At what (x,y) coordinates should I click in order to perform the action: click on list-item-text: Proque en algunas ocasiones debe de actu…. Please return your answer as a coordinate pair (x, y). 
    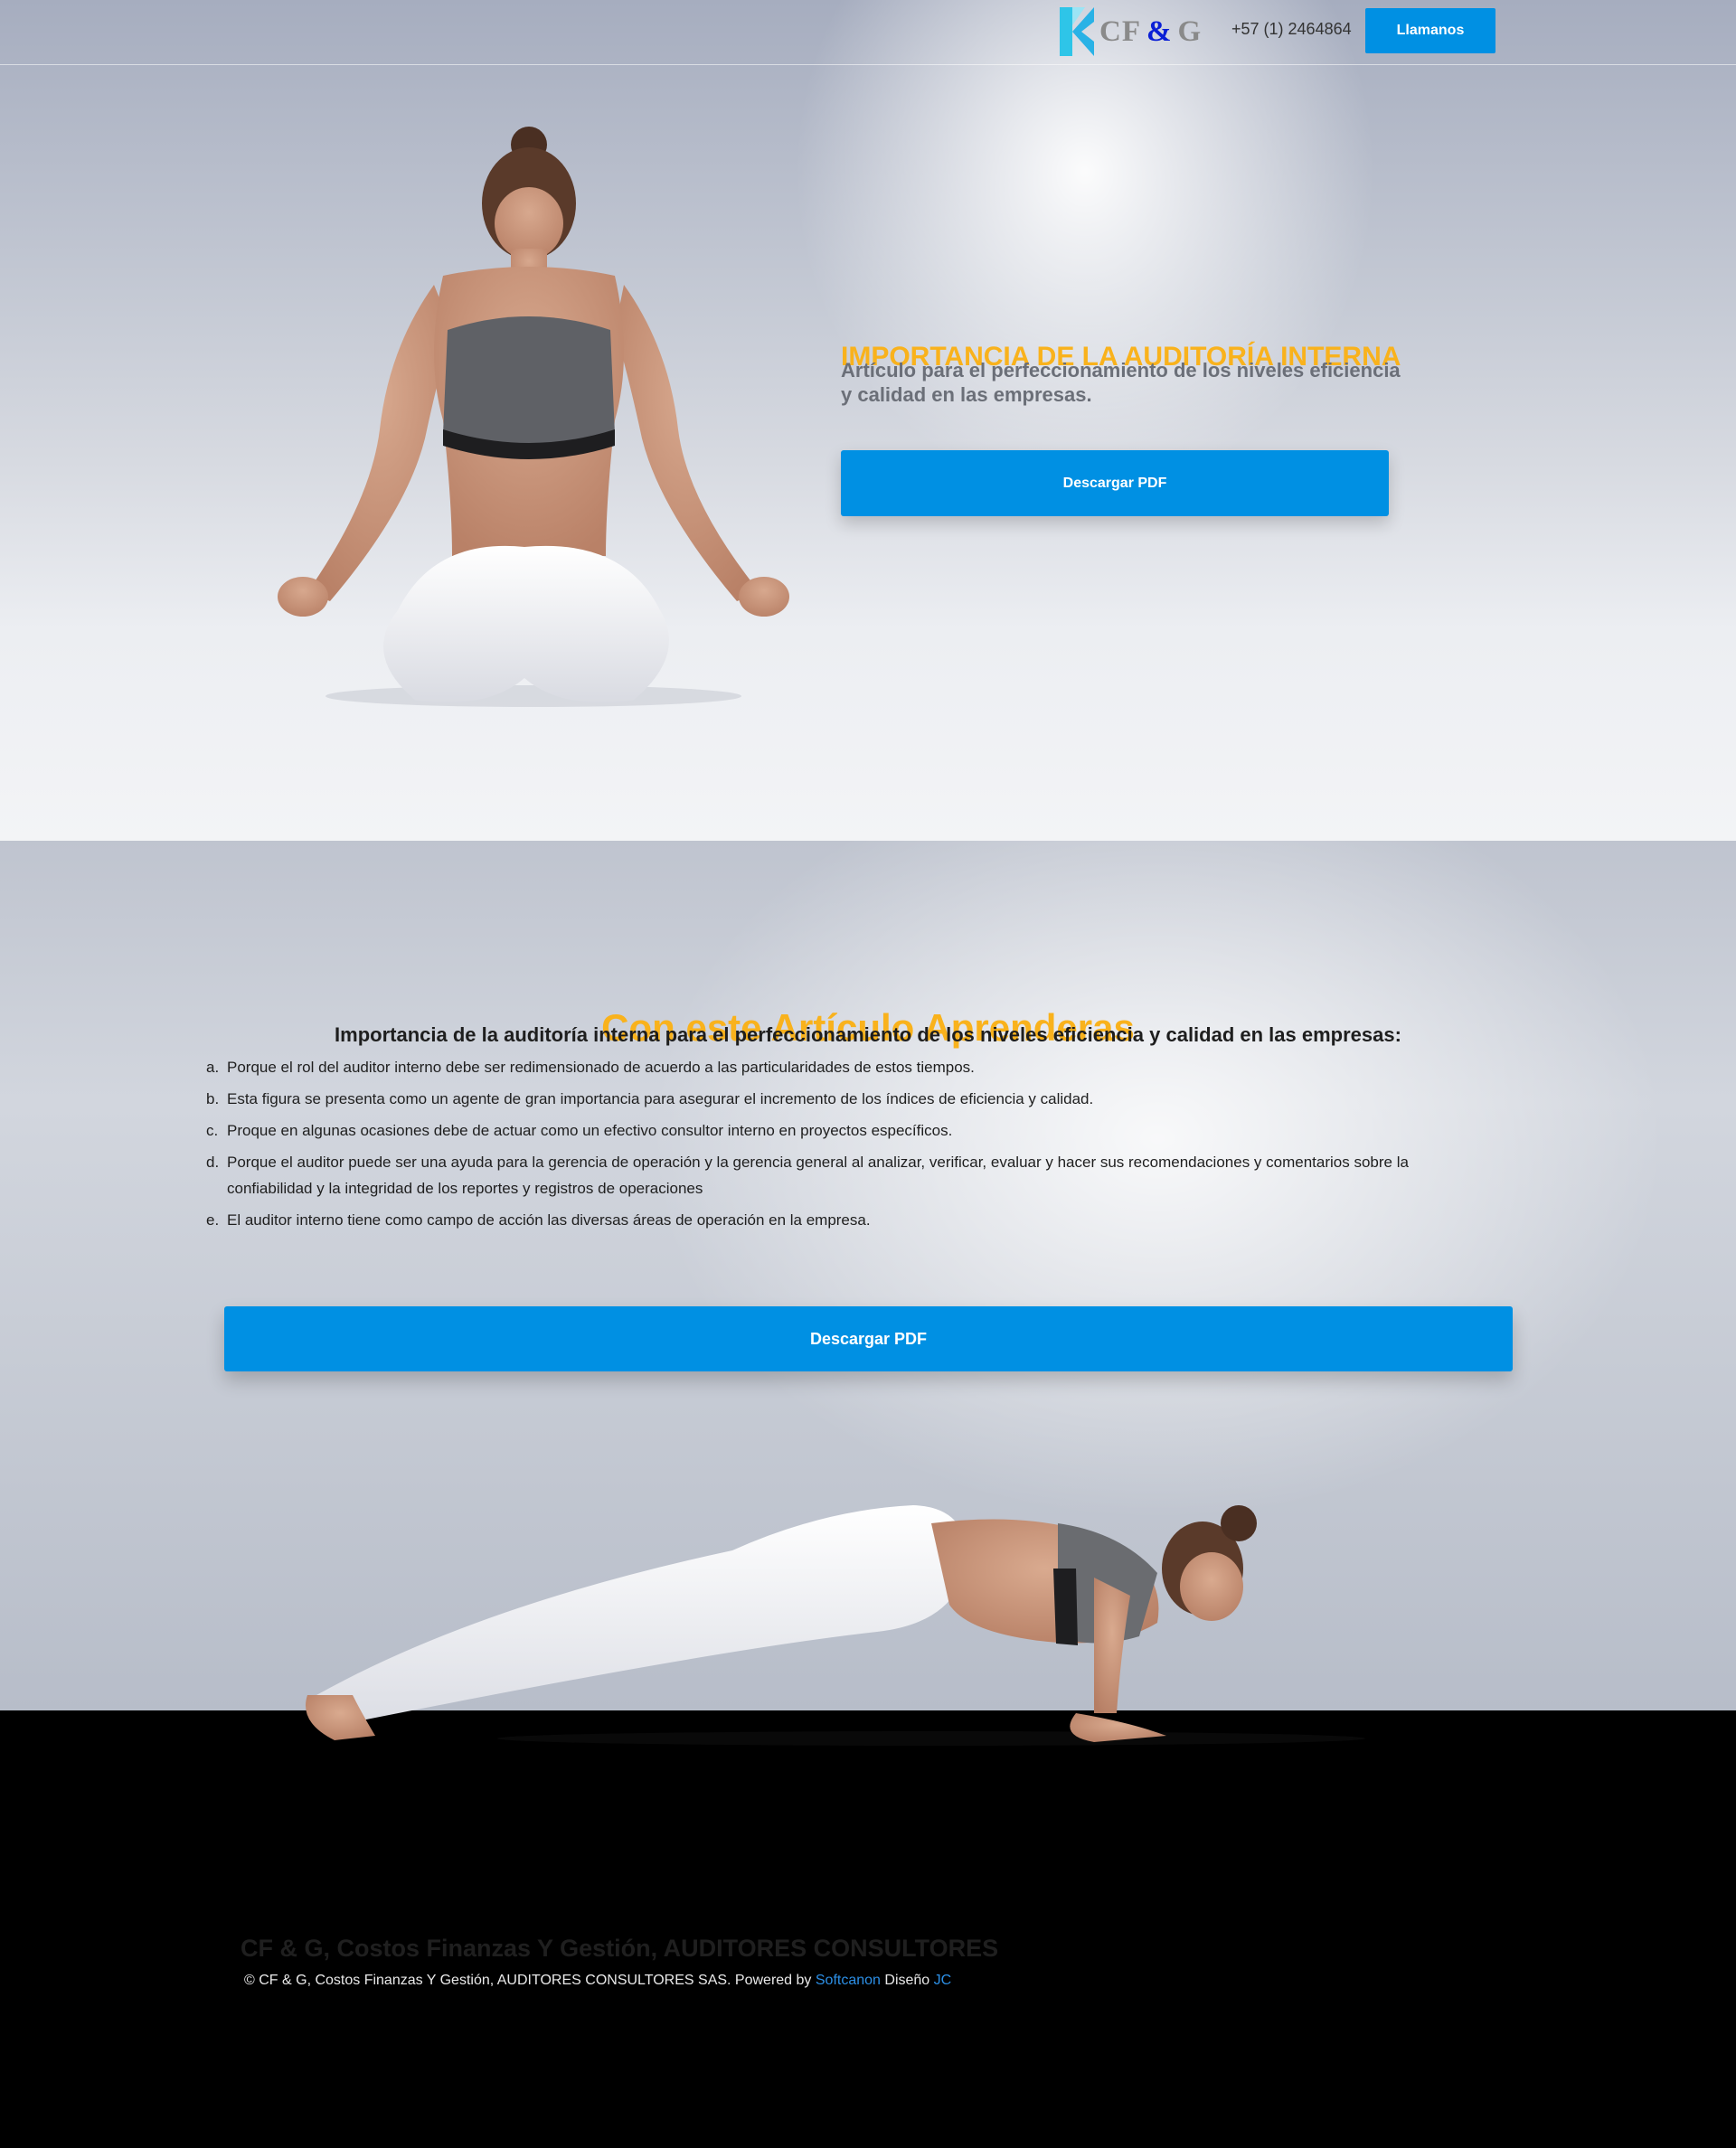
    Looking at the image, I should click on (590, 1131).